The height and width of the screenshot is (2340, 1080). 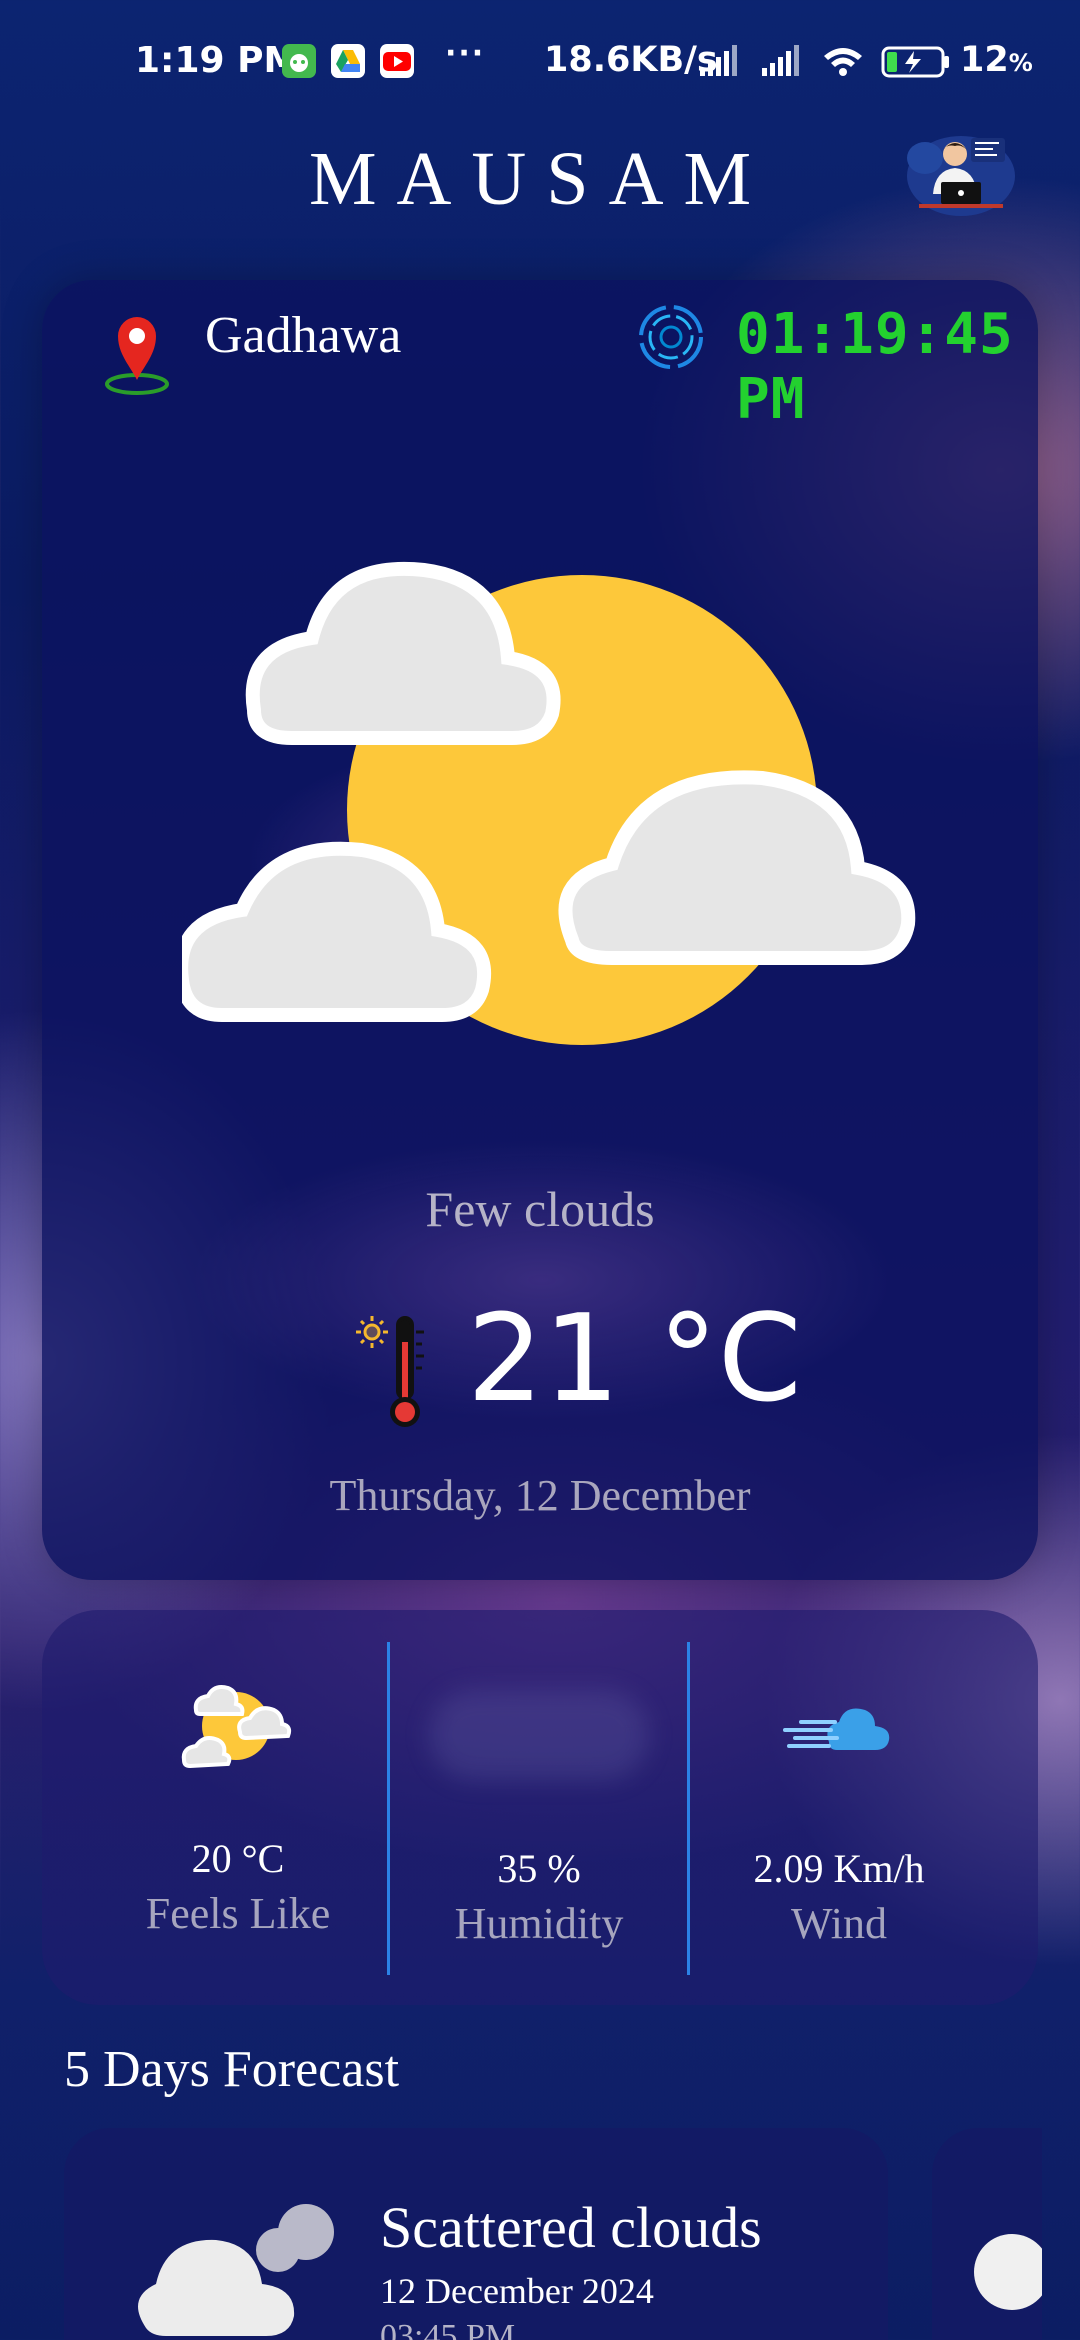 What do you see at coordinates (238, 1858) in the screenshot?
I see `feels-like-value: 20 °C` at bounding box center [238, 1858].